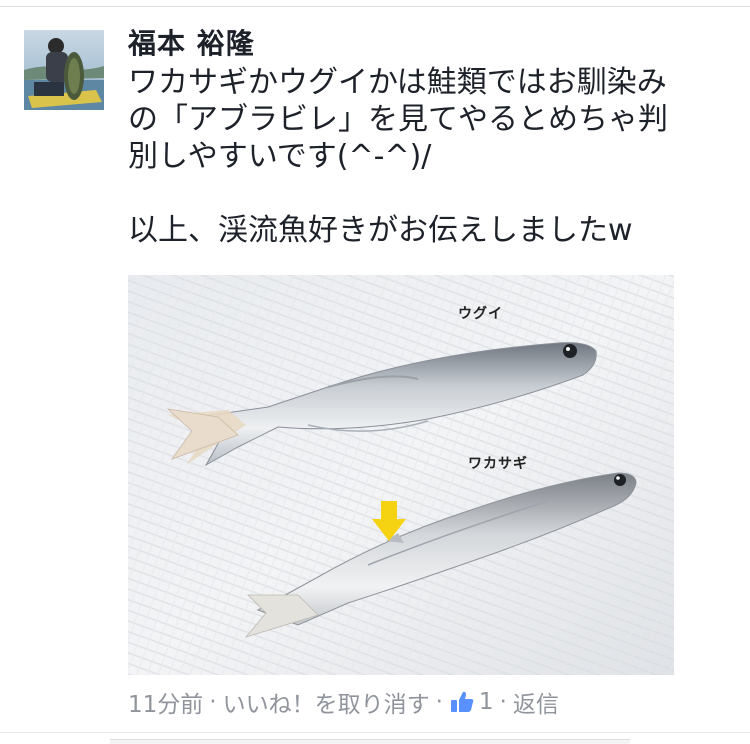  Describe the element at coordinates (480, 314) in the screenshot. I see `photo-label-ugui: ウグイ` at that location.